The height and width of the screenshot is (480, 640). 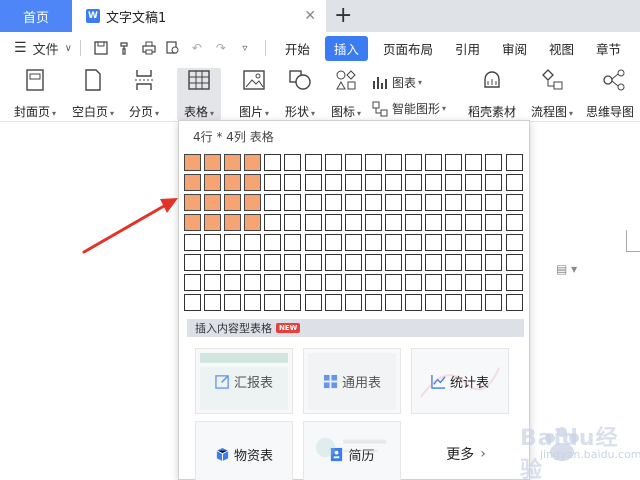 What do you see at coordinates (460, 381) in the screenshot?
I see `statistics-table-card: 统计表` at bounding box center [460, 381].